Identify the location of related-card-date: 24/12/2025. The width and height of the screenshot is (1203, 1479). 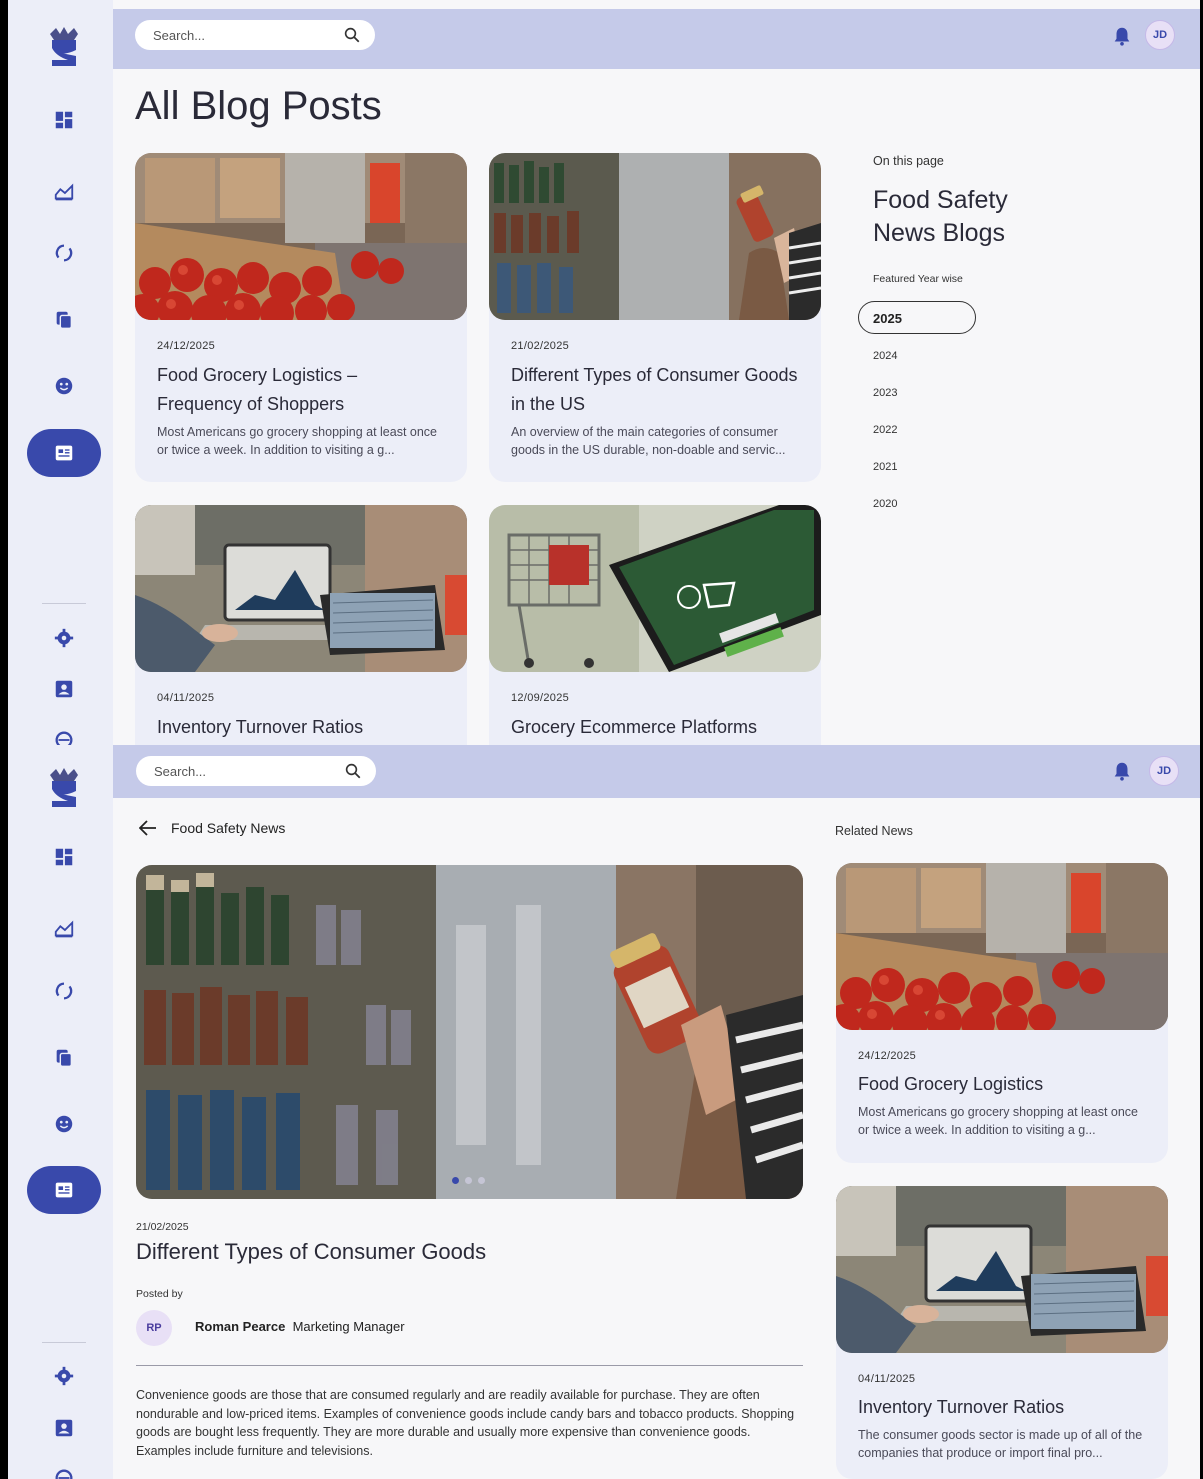
(887, 1056).